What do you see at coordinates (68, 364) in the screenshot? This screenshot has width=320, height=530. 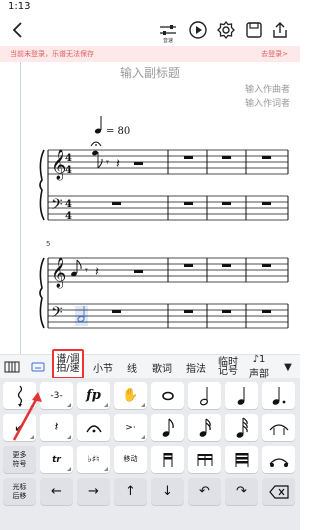 I see `tab-clef-tempo: 谱/调 拍/速` at bounding box center [68, 364].